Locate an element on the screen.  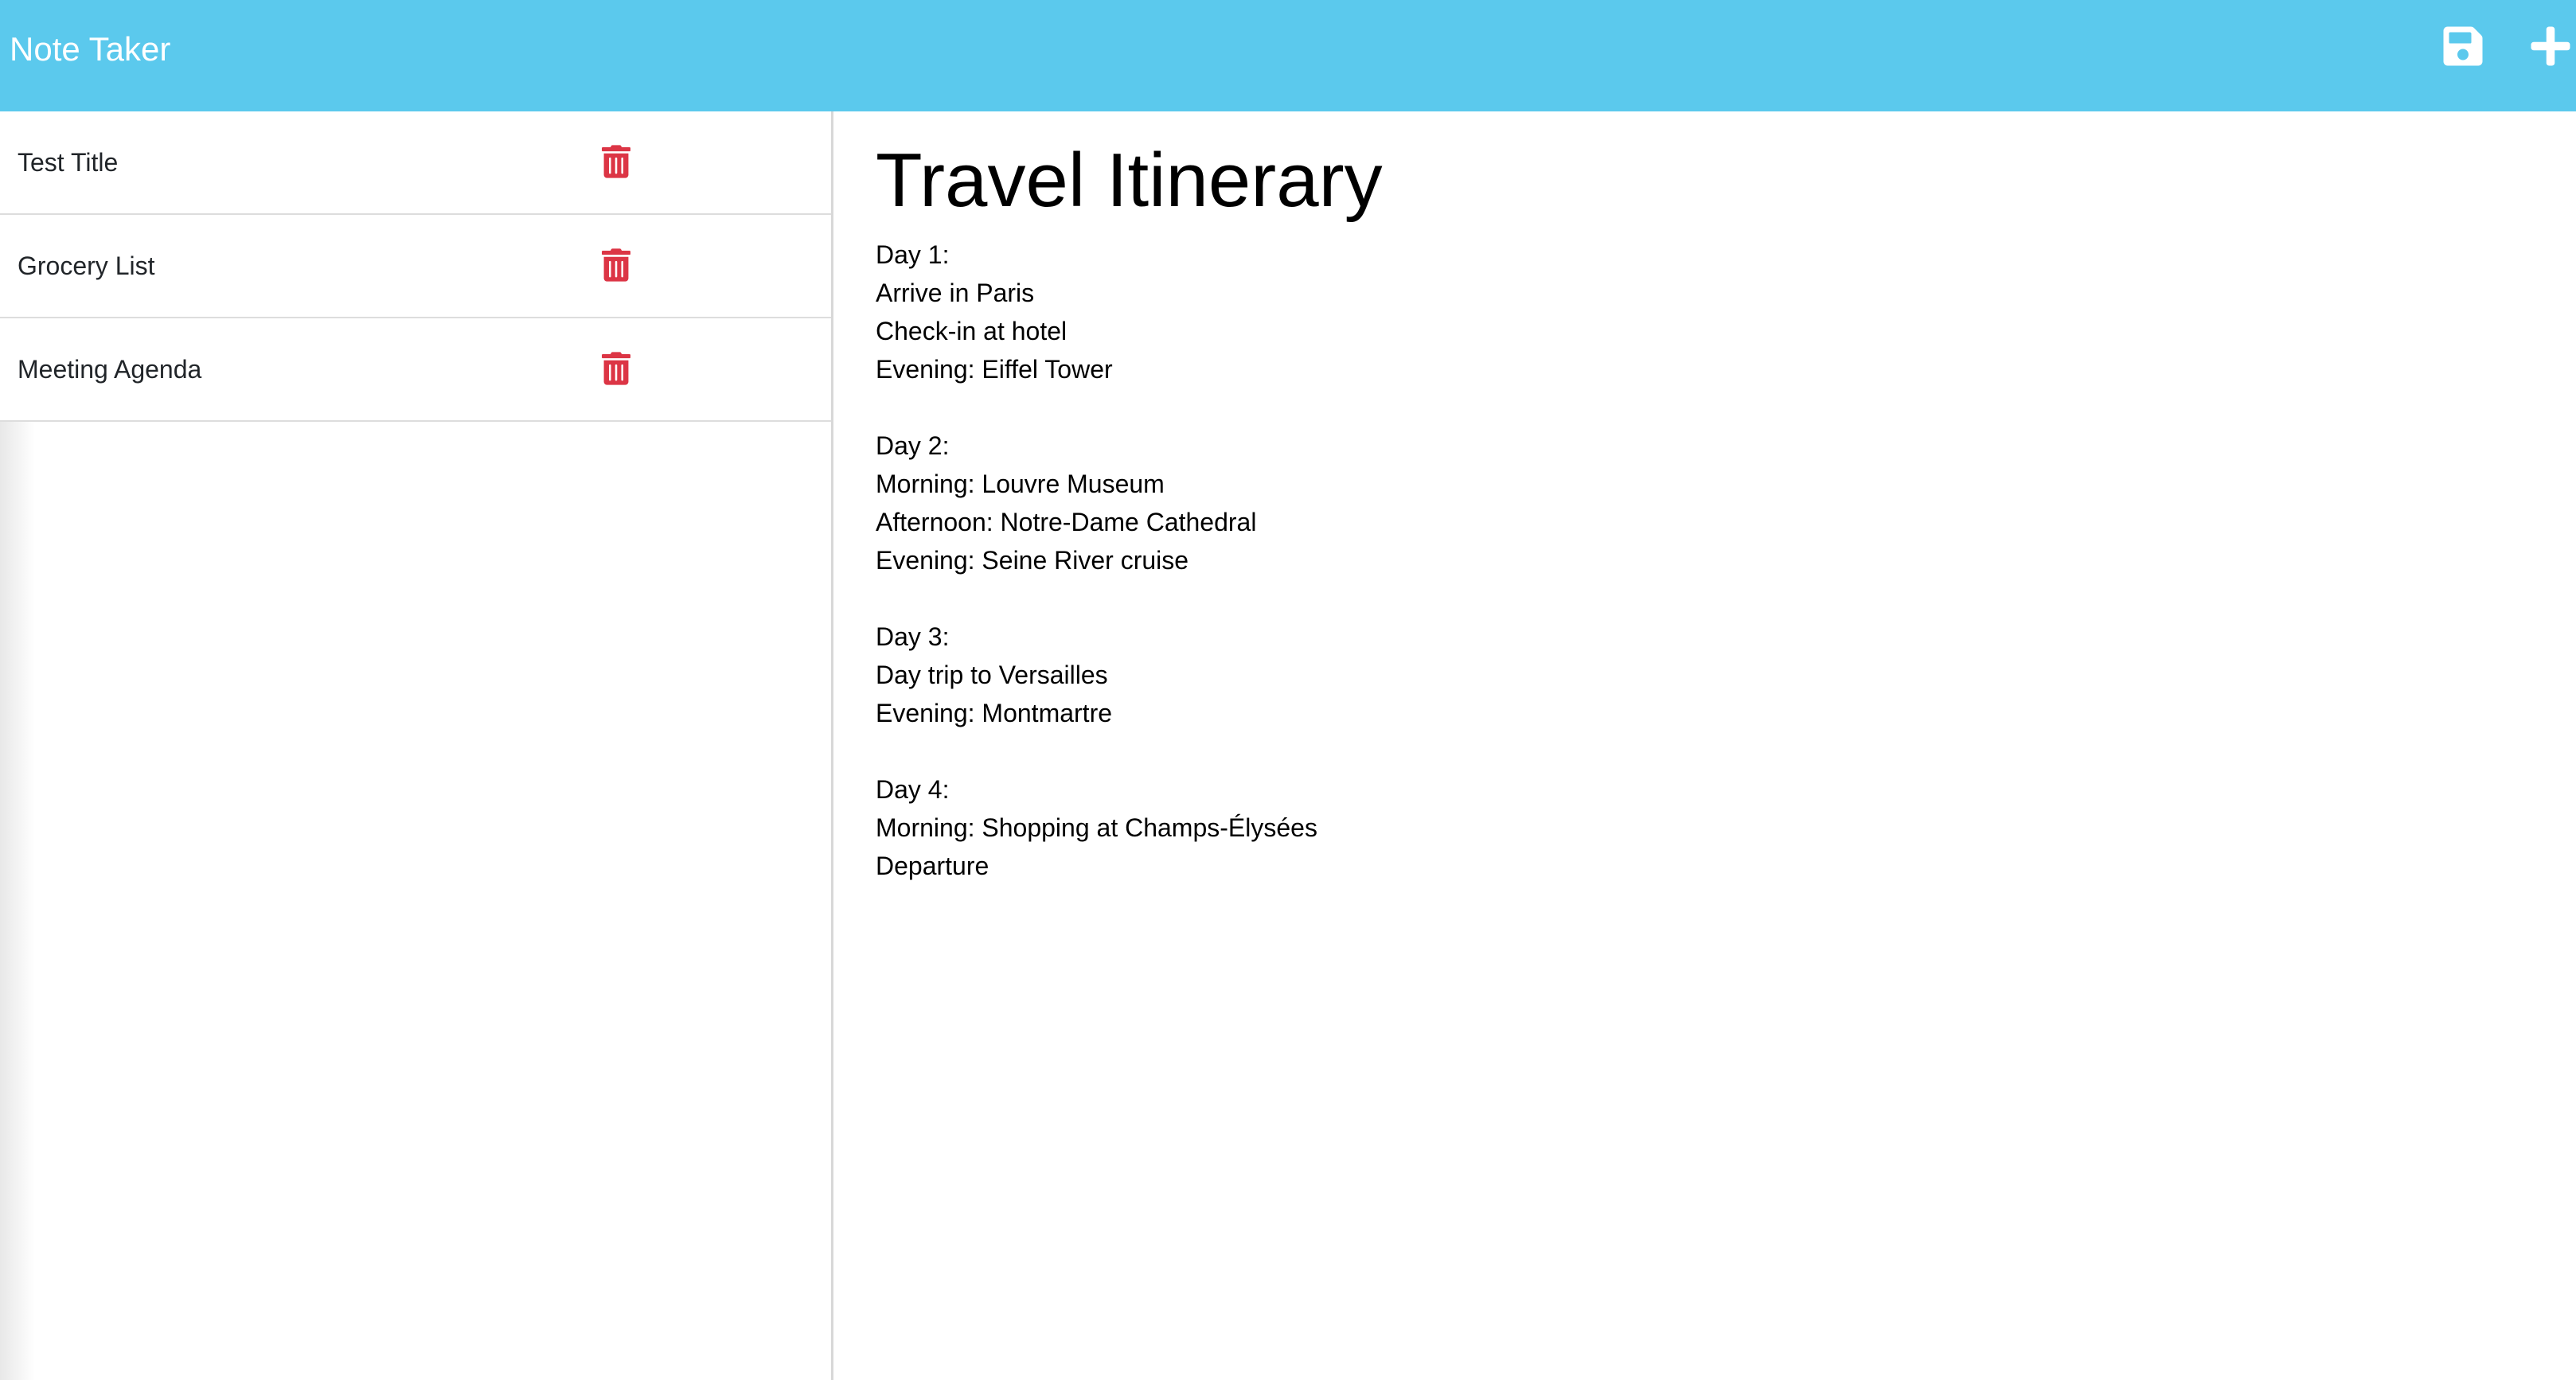
plus-icon is located at coordinates (2550, 46).